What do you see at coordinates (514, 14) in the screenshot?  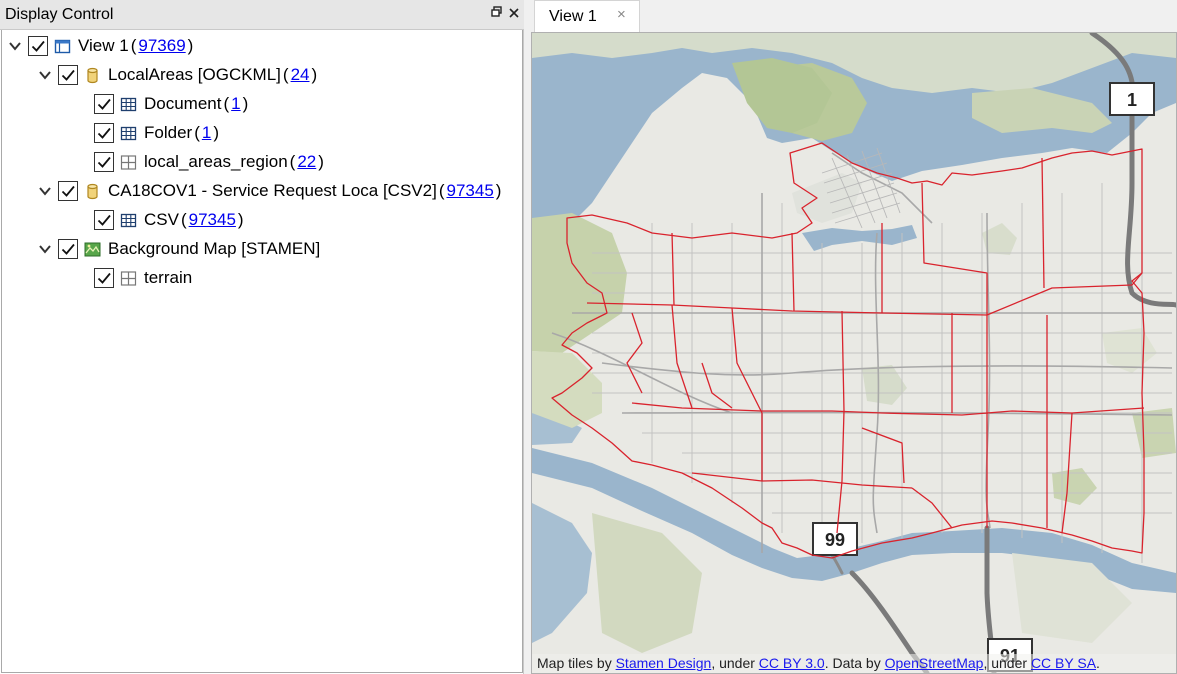 I see `close-icon` at bounding box center [514, 14].